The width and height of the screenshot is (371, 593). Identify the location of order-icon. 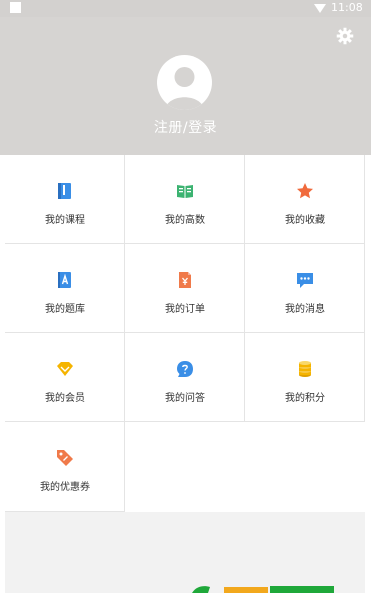
(185, 280).